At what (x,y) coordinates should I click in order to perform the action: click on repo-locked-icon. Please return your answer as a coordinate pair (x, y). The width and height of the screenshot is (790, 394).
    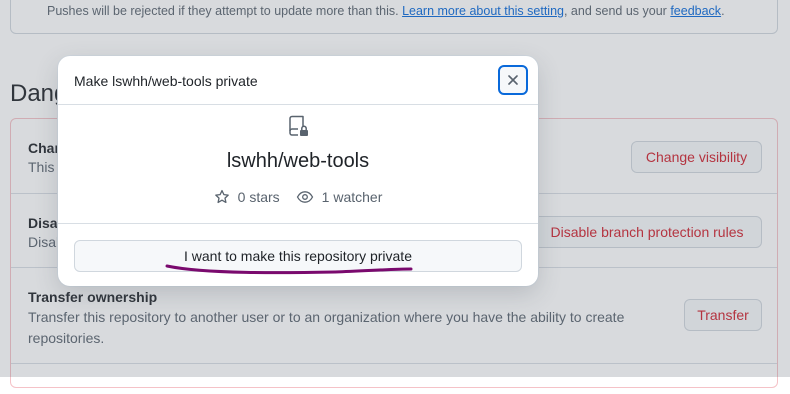
    Looking at the image, I should click on (298, 125).